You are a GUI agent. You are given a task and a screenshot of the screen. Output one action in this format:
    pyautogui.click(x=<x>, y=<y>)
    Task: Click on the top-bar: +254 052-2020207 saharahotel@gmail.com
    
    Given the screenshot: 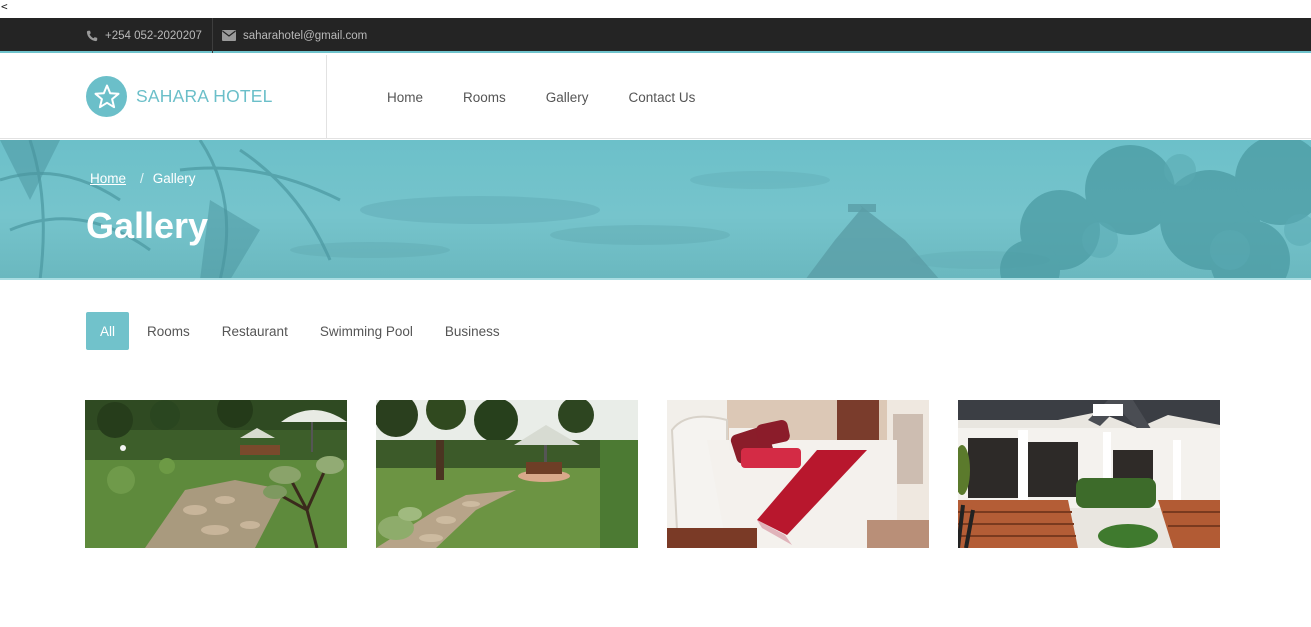 What is the action you would take?
    pyautogui.click(x=655, y=35)
    